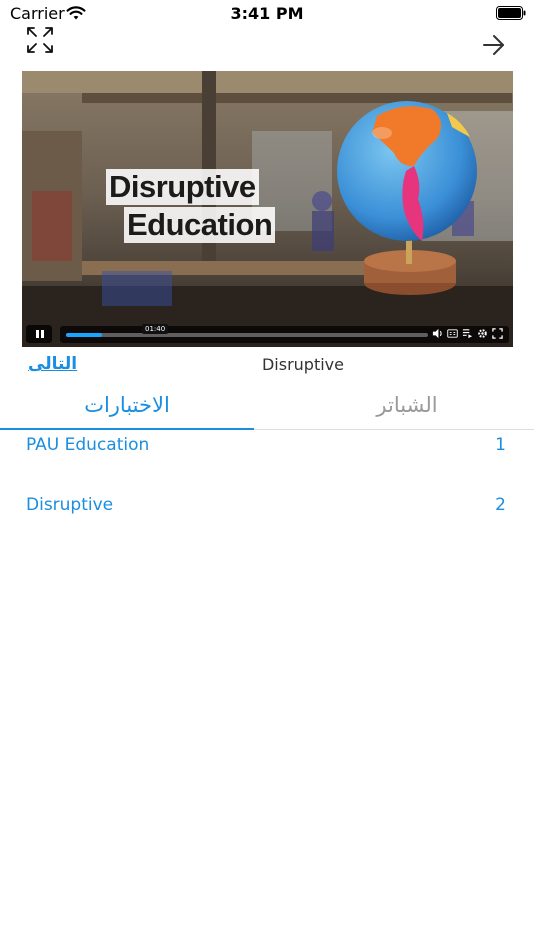 The width and height of the screenshot is (534, 950). What do you see at coordinates (182, 187) in the screenshot?
I see `video-title-line1: Disruptive` at bounding box center [182, 187].